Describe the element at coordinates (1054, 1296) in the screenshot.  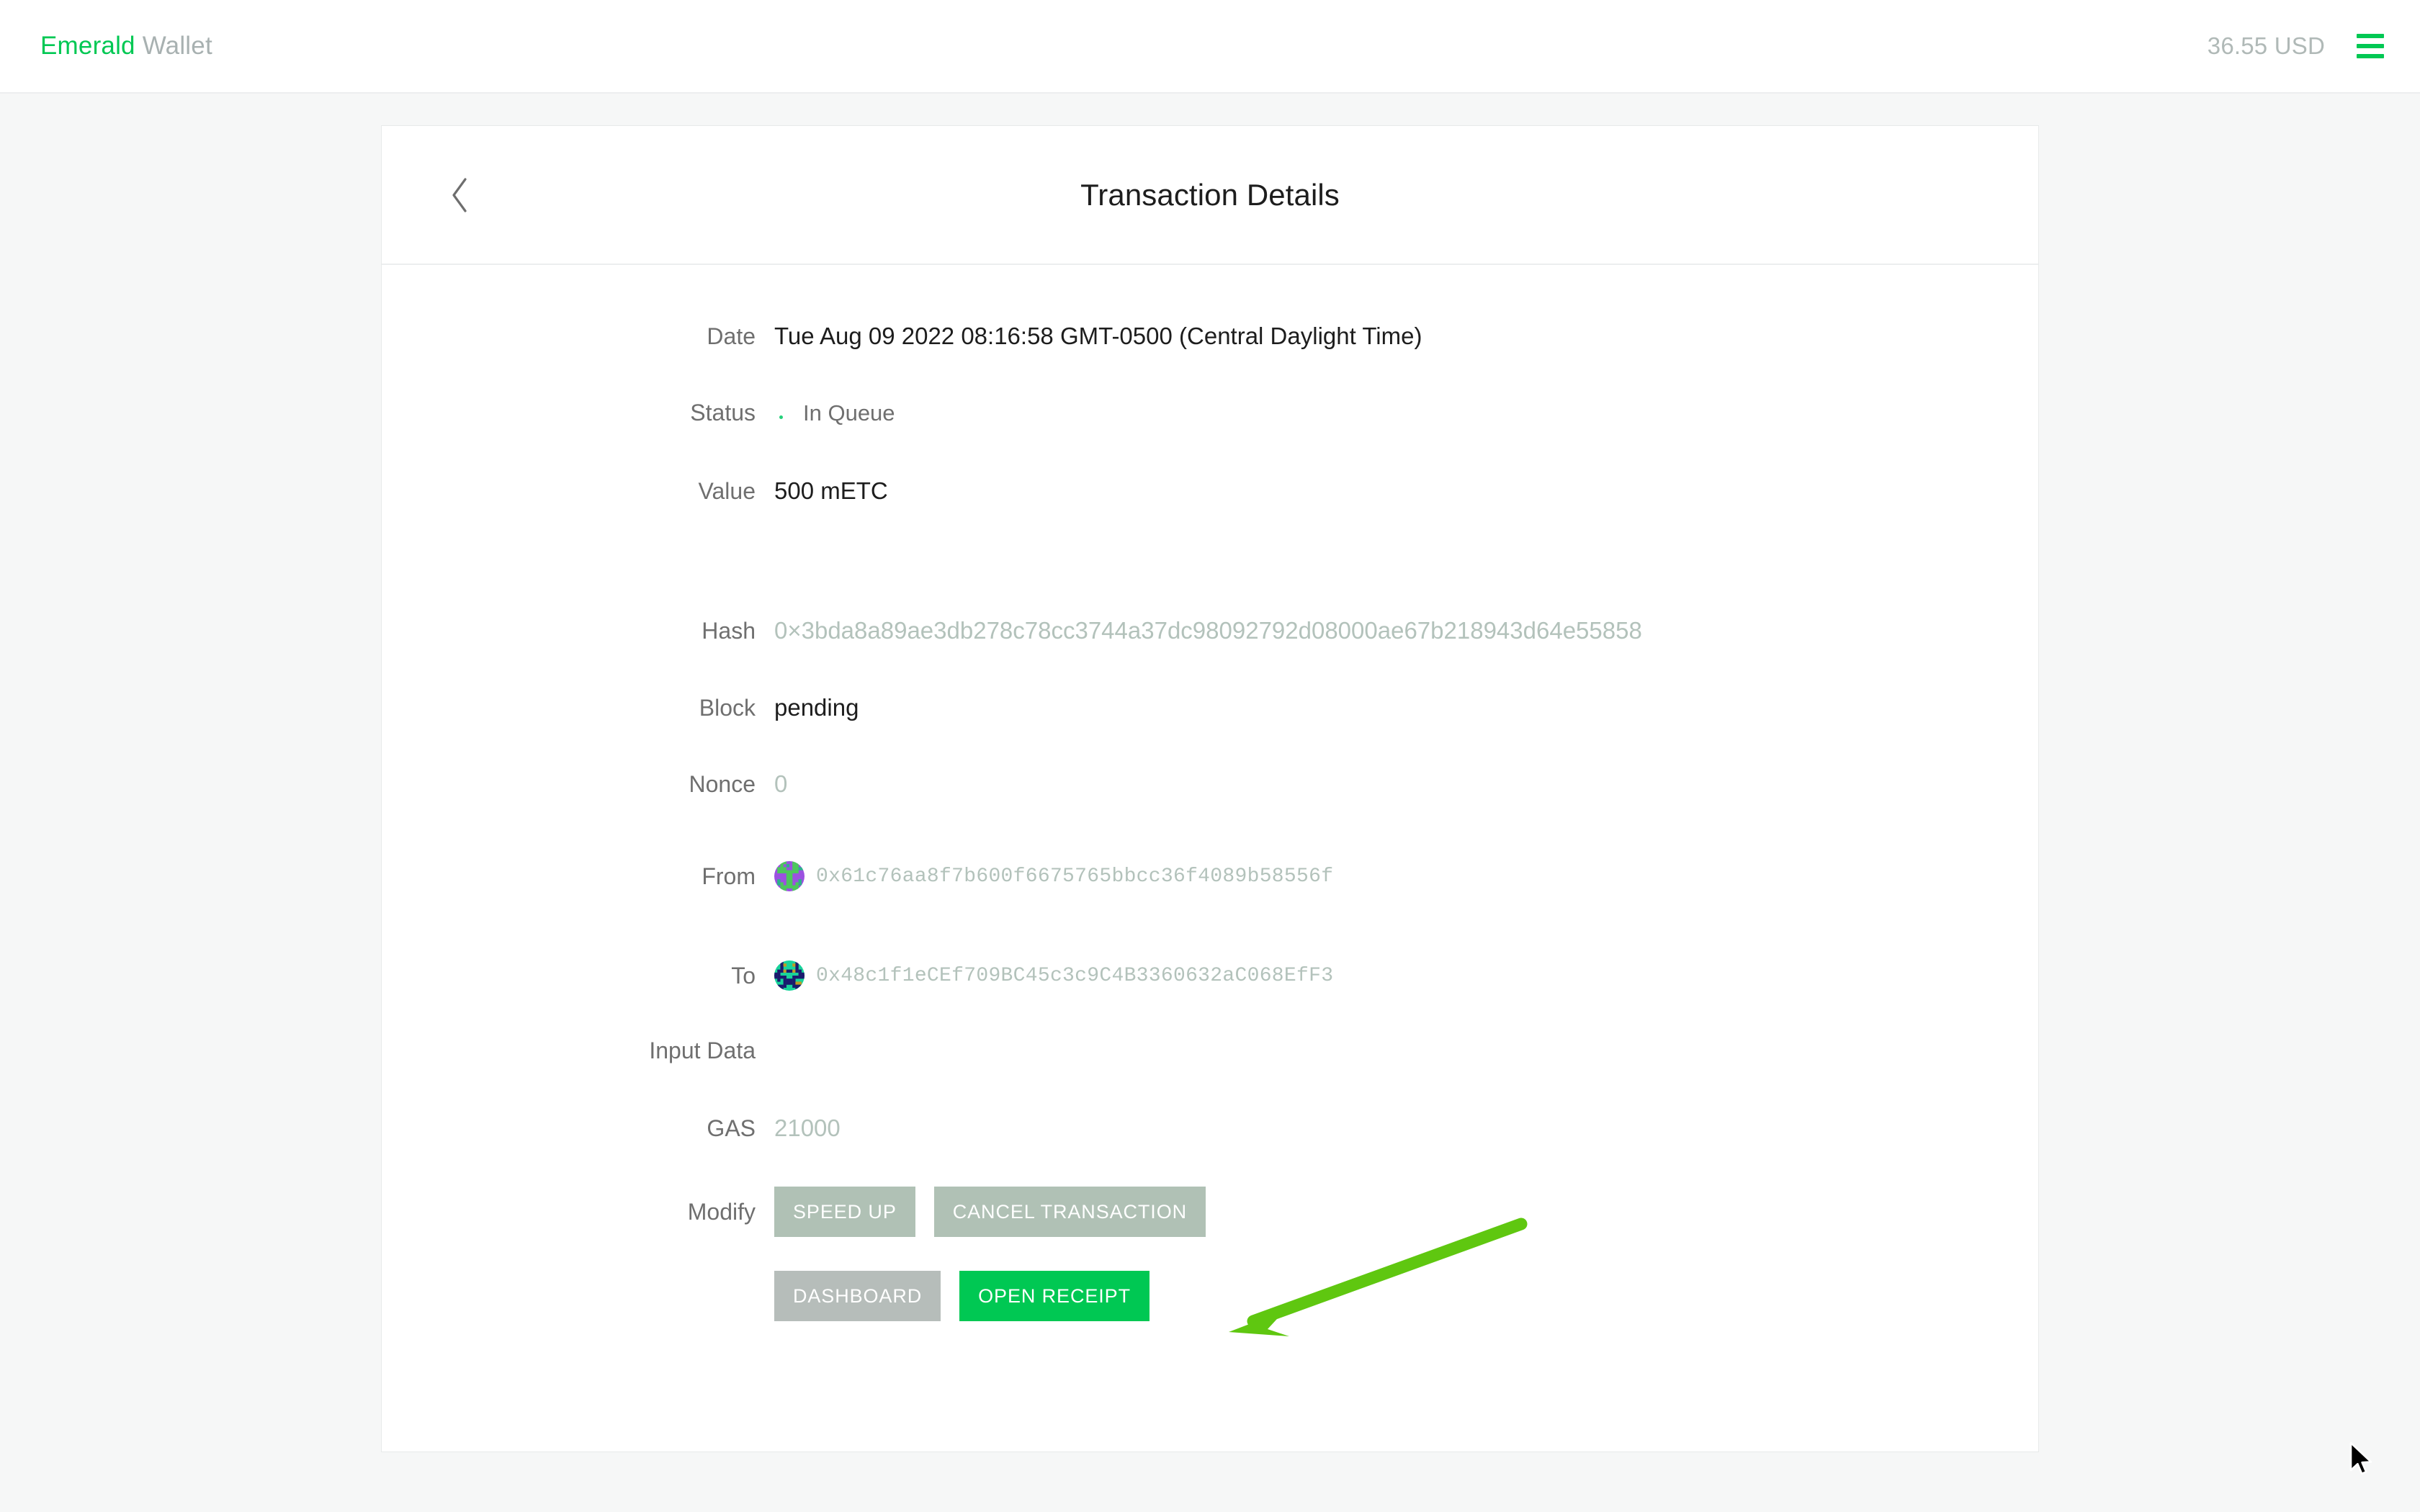
I see `open-receipt-button: OPEN RECEIPT` at that location.